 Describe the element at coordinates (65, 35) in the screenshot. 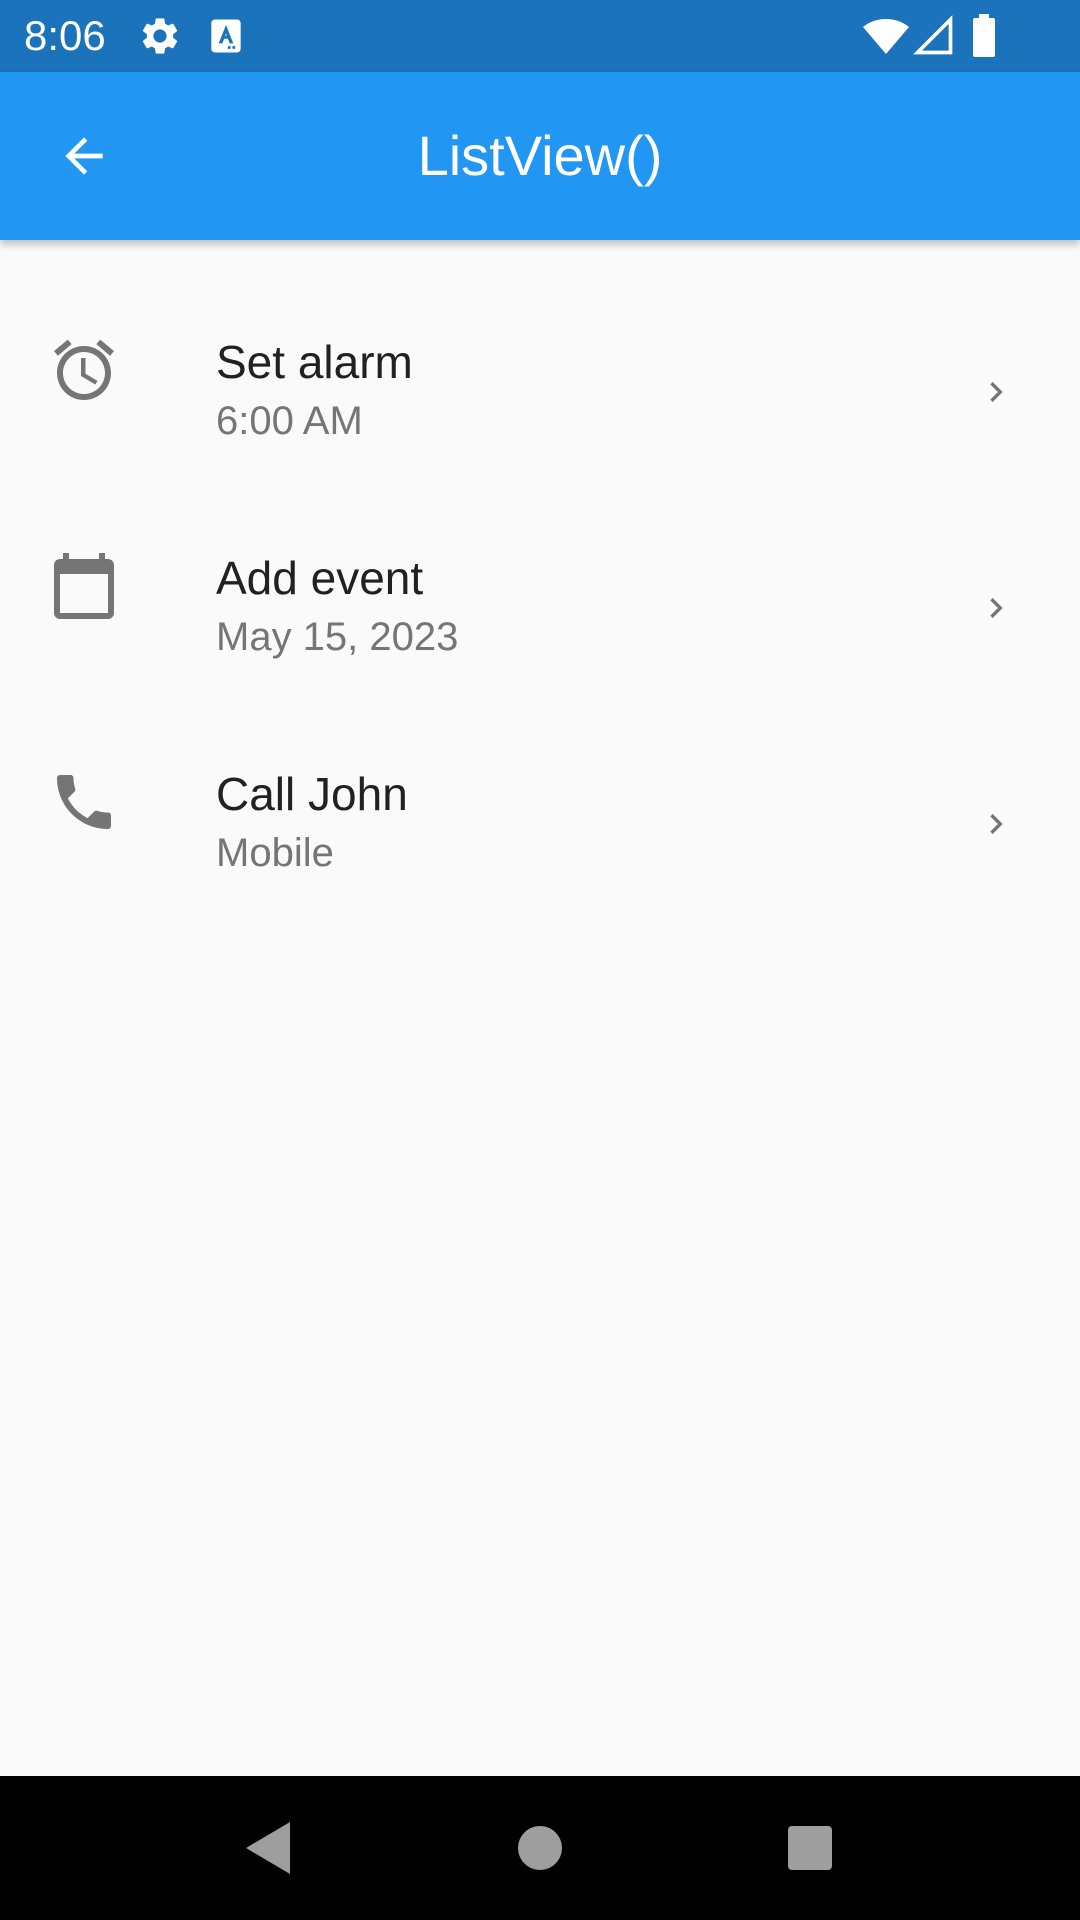

I see `status-time: 8:06` at that location.